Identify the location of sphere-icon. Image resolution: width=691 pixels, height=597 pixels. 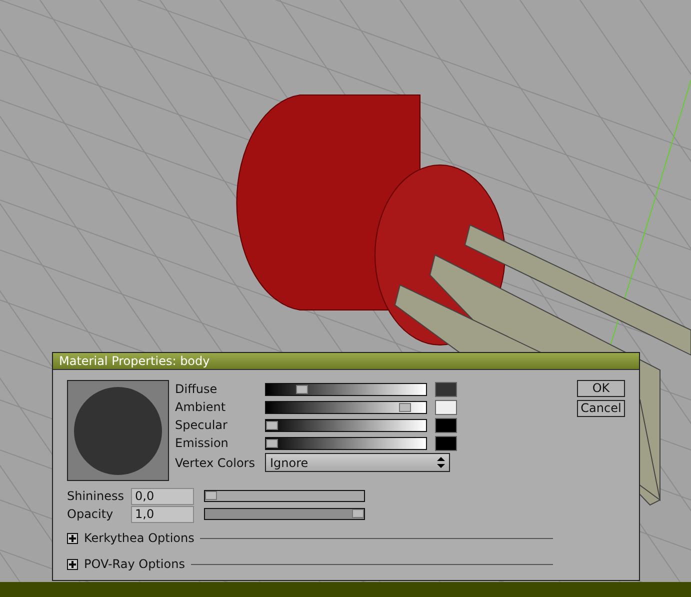
(118, 431).